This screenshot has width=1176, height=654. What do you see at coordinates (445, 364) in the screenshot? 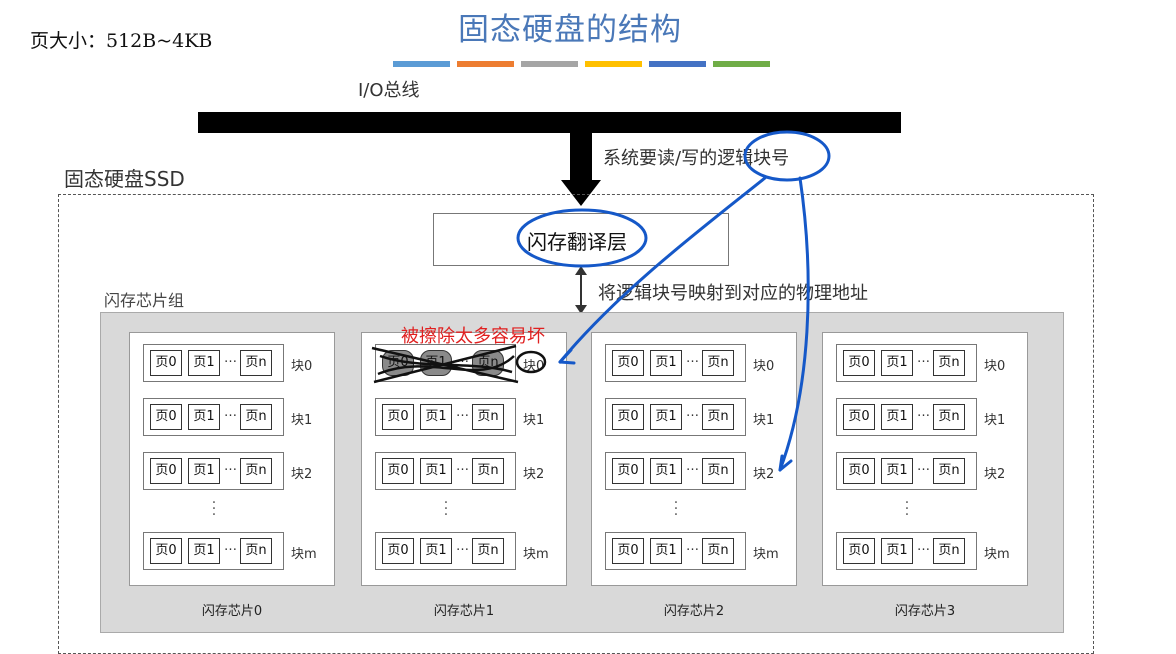
I see `erased-block-scribble` at bounding box center [445, 364].